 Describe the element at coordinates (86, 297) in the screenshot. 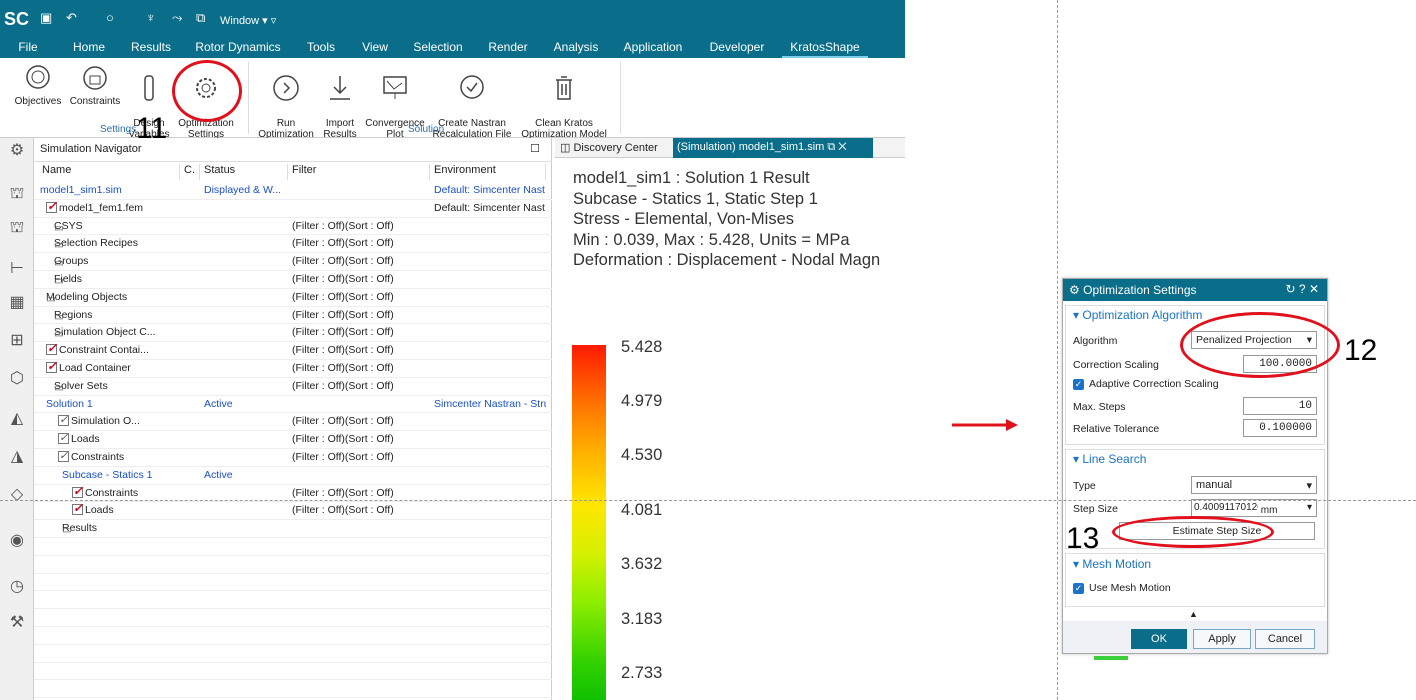

I see `tree-node: ▭ Modeling Objects` at that location.